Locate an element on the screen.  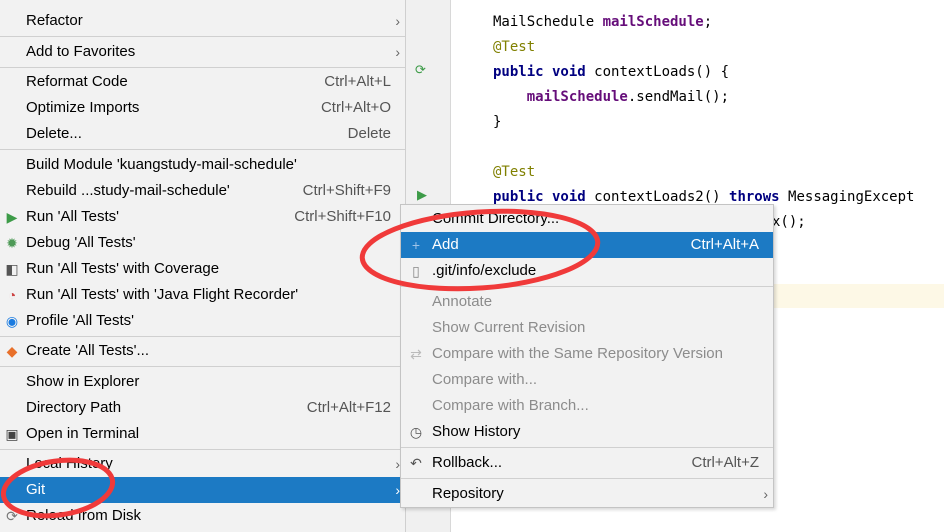
menu-item-reload-from-disk: ⟳ Reload from Disk is located at coordinates (202, 516).